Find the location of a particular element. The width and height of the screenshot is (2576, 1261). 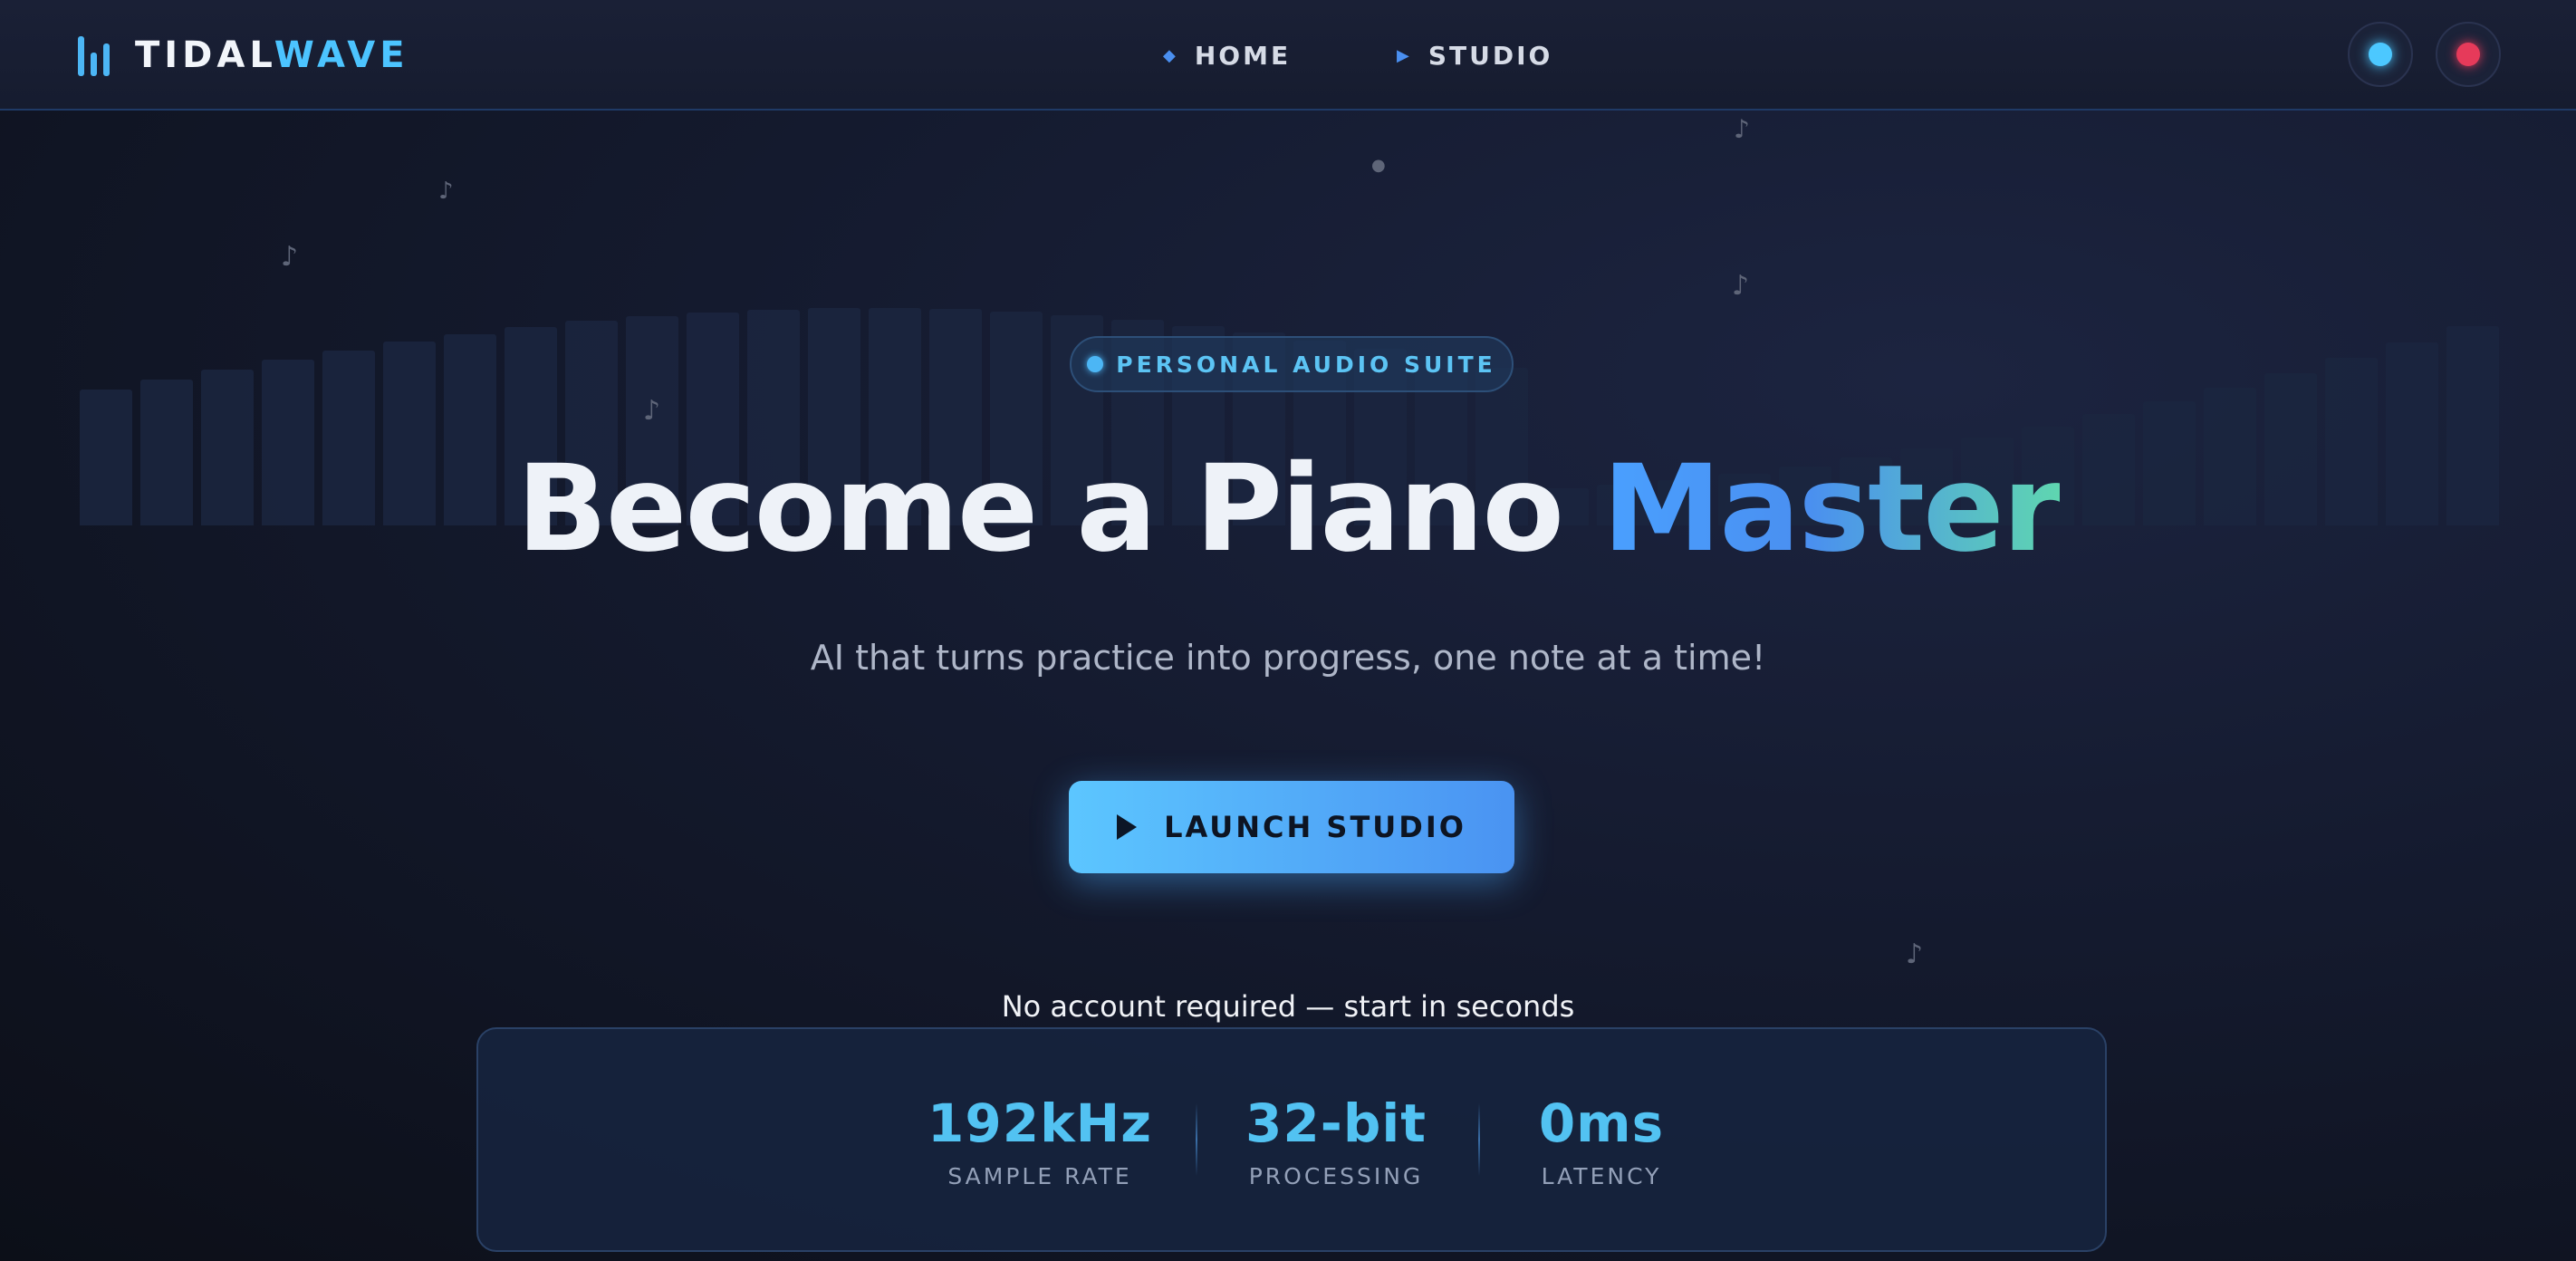

hero-title: Become a Piano Master is located at coordinates (1288, 509).